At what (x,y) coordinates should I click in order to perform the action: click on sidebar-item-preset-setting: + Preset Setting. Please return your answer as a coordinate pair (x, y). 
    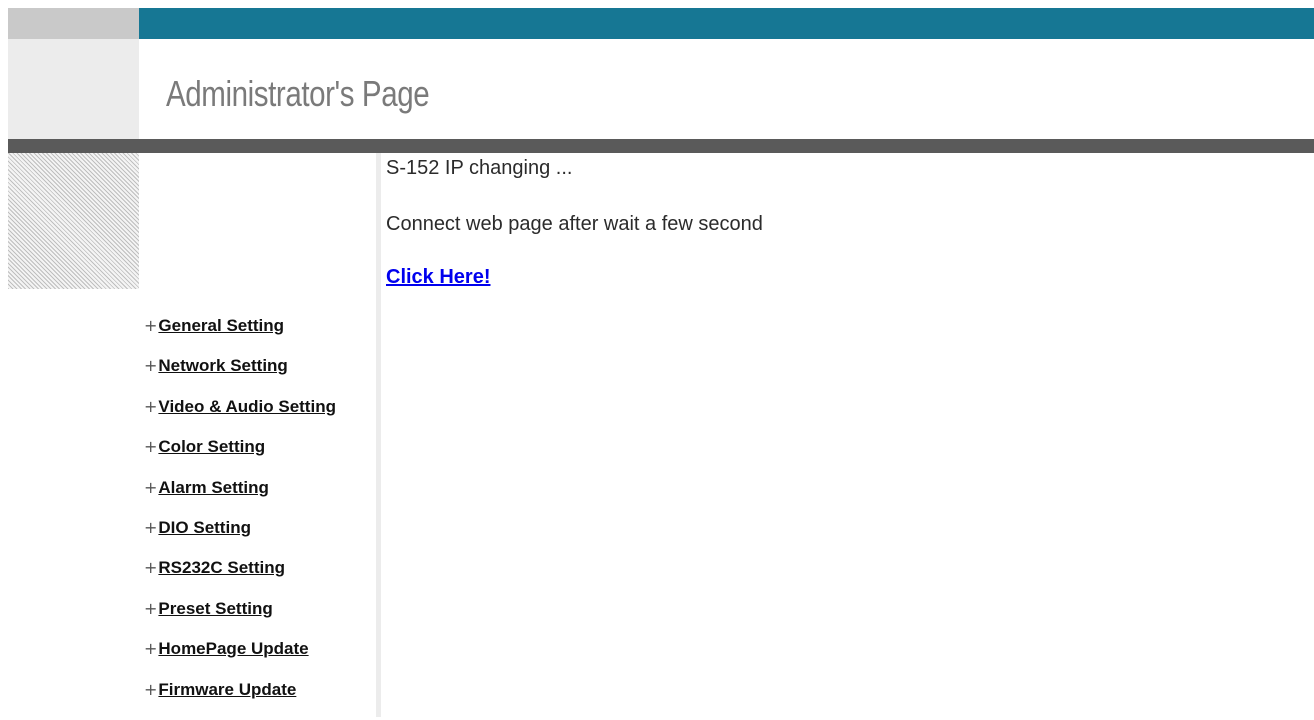
    Looking at the image, I should click on (240, 619).